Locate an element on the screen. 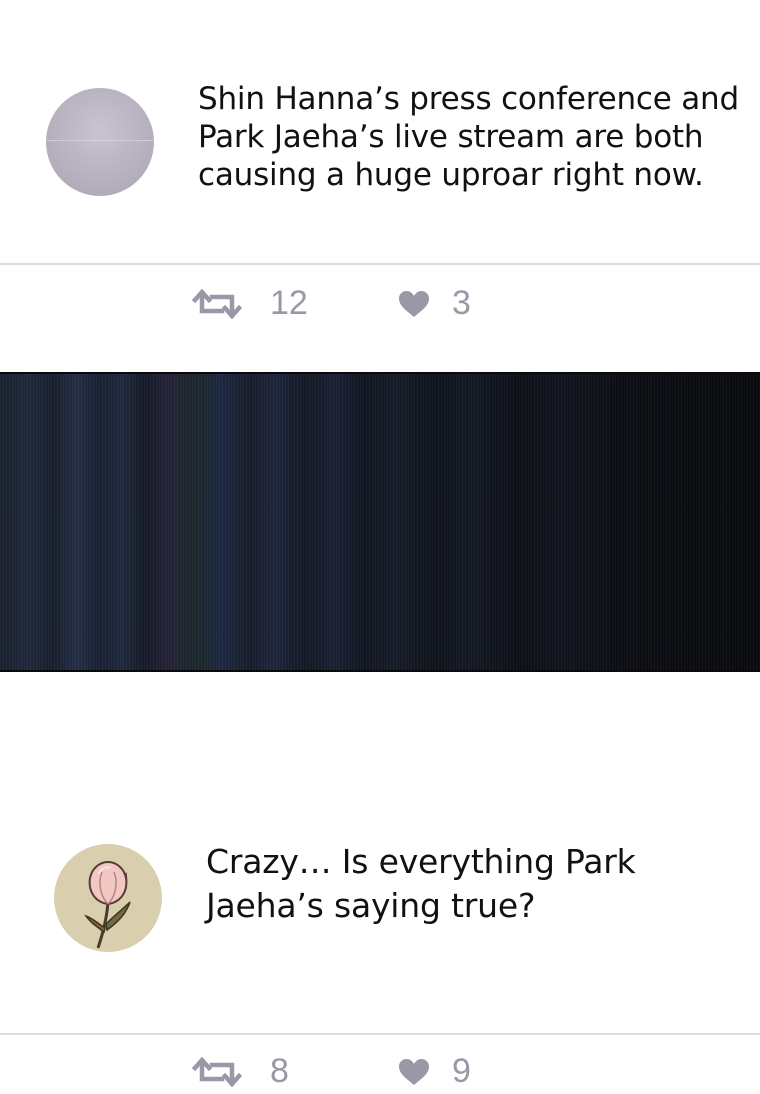 The image size is (760, 1094). tulip-icon is located at coordinates (107, 904).